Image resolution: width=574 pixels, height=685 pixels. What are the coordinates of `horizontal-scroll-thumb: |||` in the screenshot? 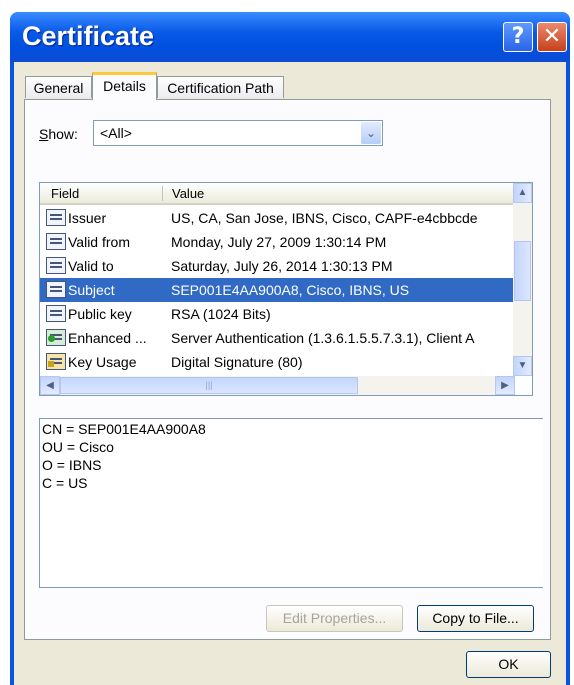 It's located at (209, 385).